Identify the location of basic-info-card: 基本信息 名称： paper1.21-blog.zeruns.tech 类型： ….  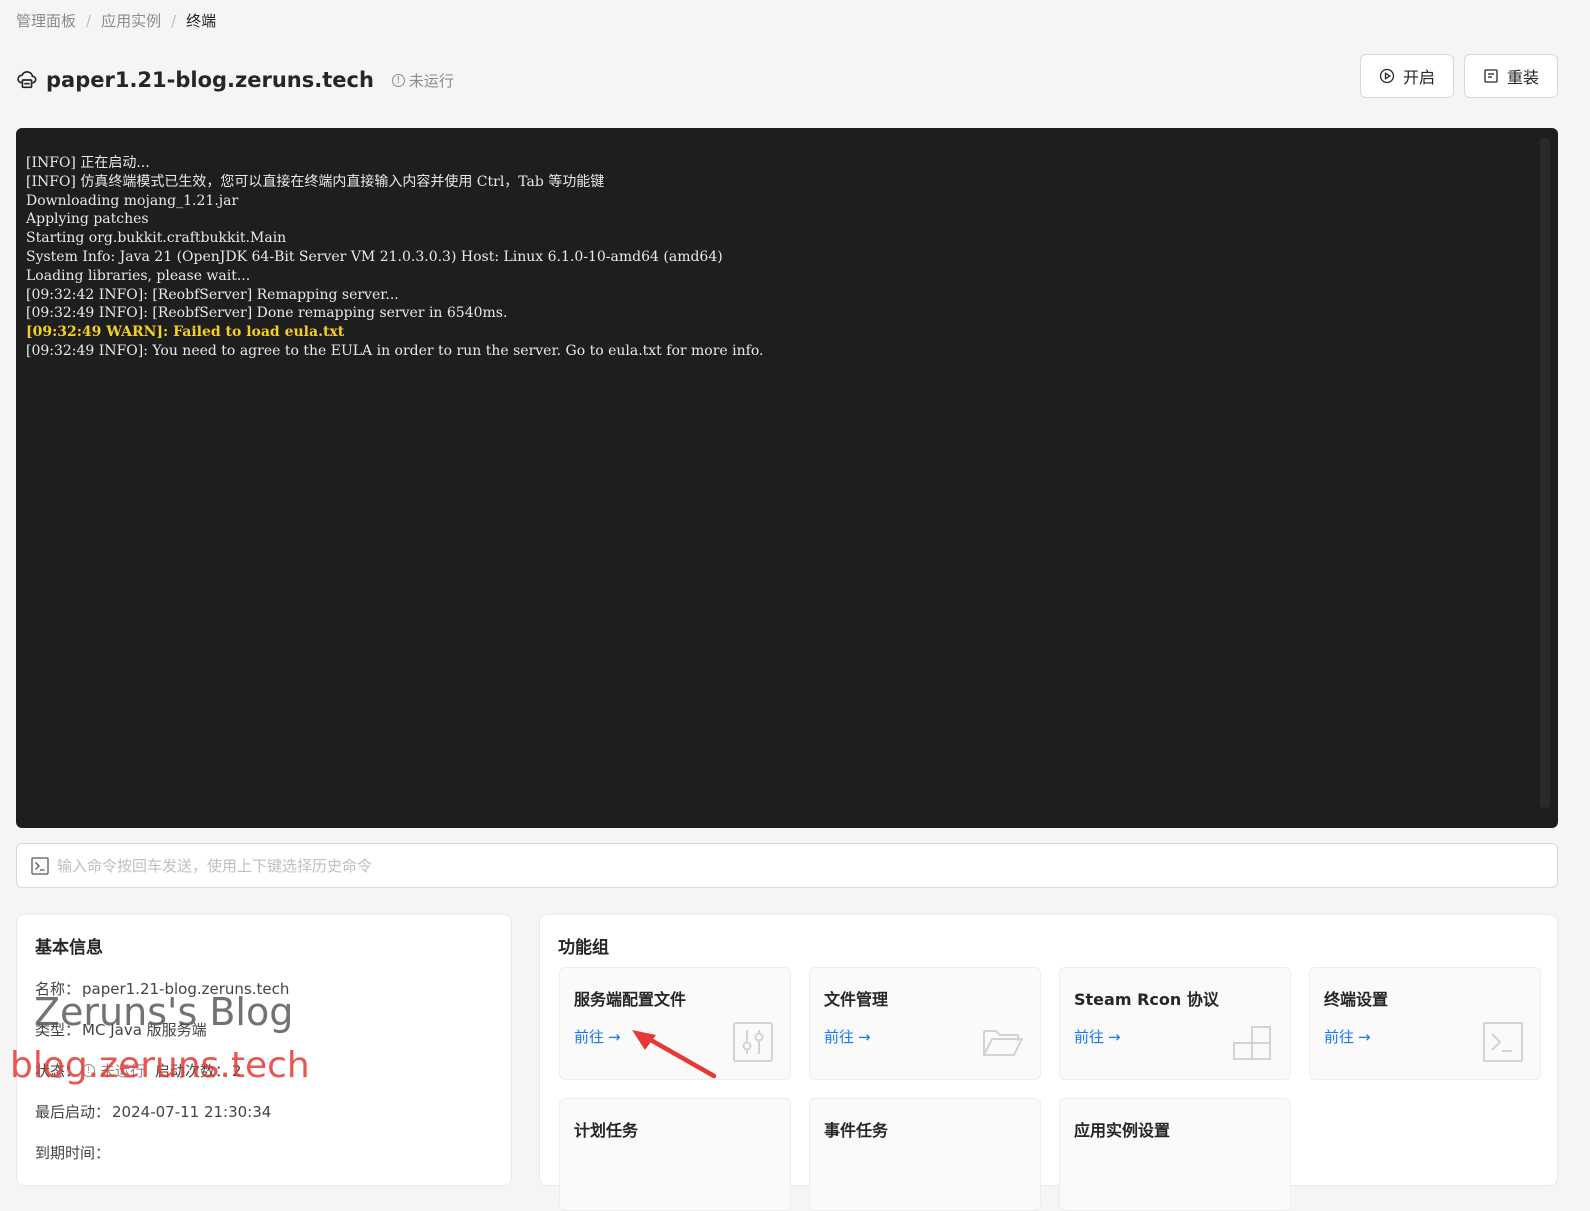
(264, 1050).